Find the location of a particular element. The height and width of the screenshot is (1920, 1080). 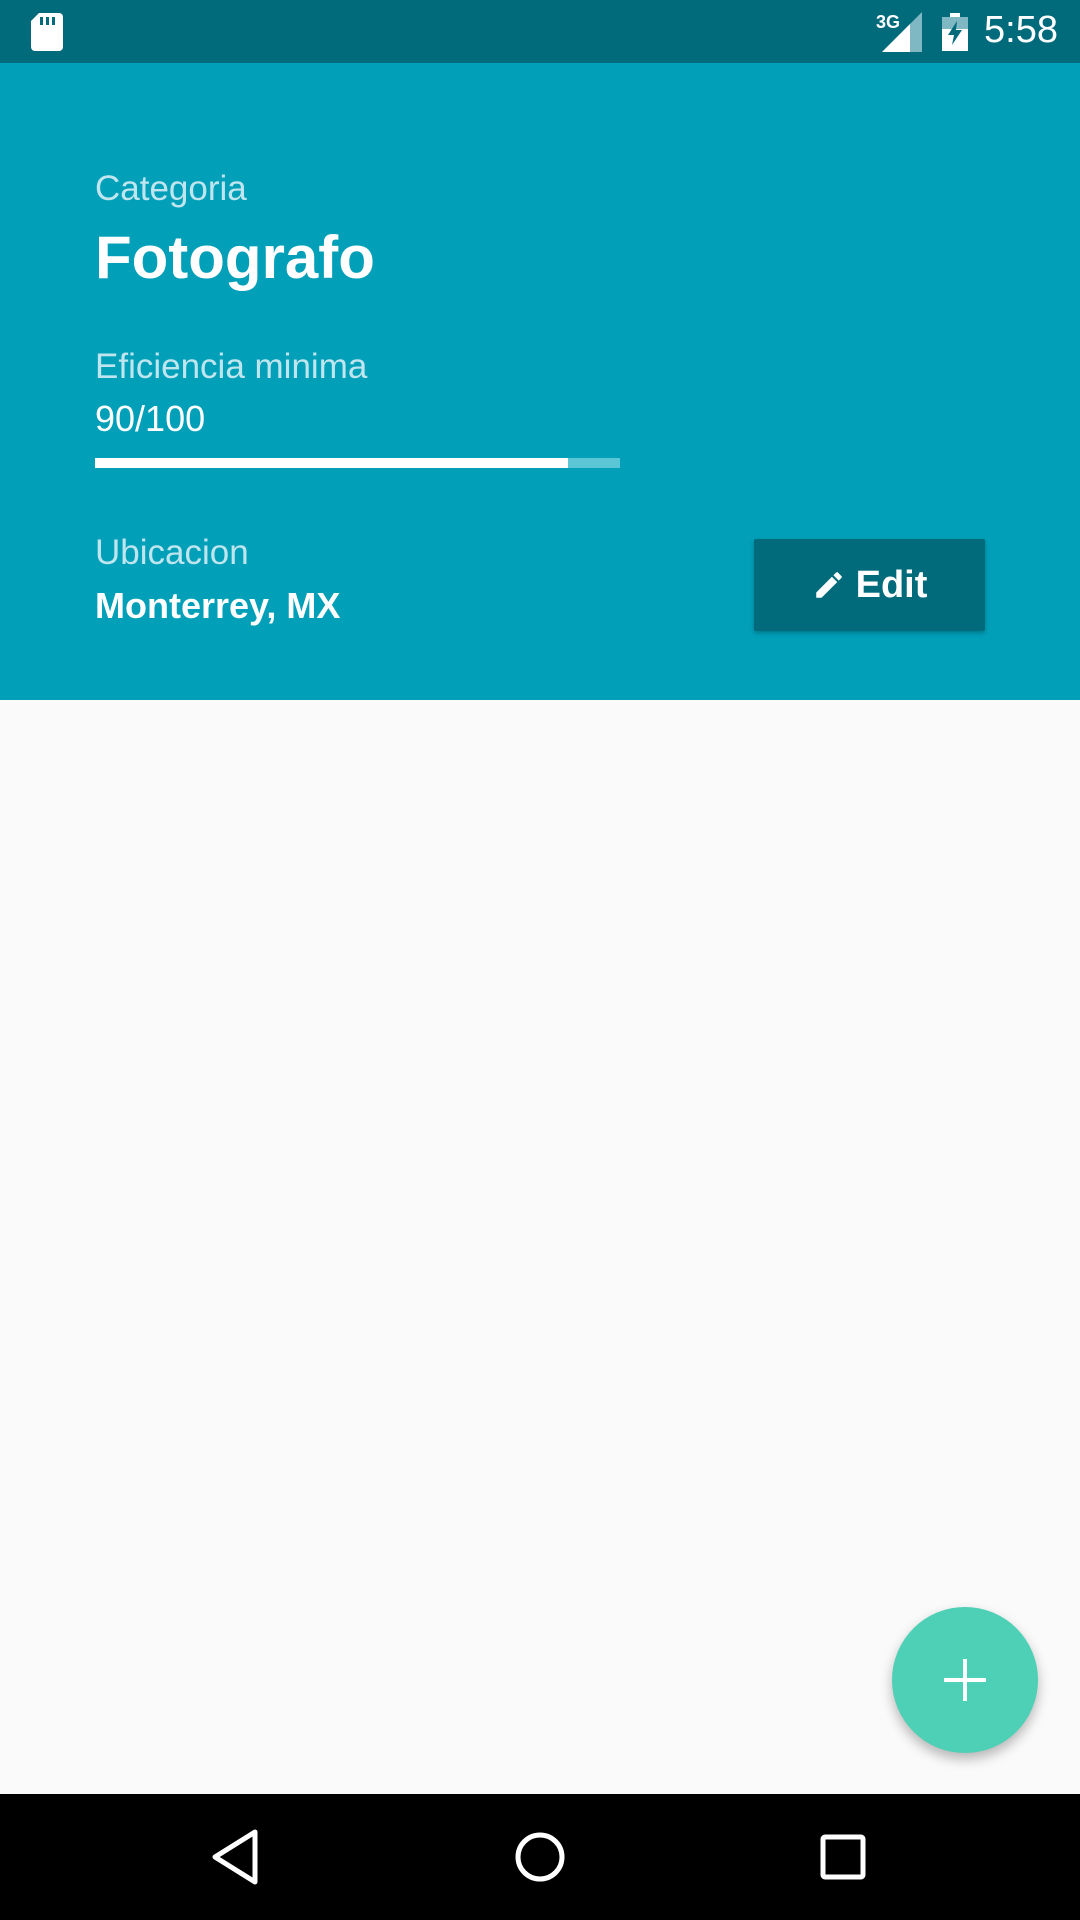

edit-button: Edit is located at coordinates (869, 585).